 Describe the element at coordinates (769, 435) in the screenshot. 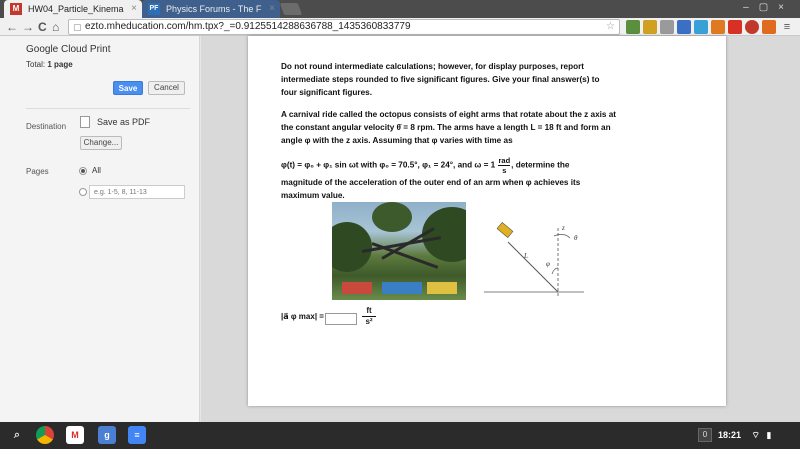

I see `battery-icon: ▮` at that location.